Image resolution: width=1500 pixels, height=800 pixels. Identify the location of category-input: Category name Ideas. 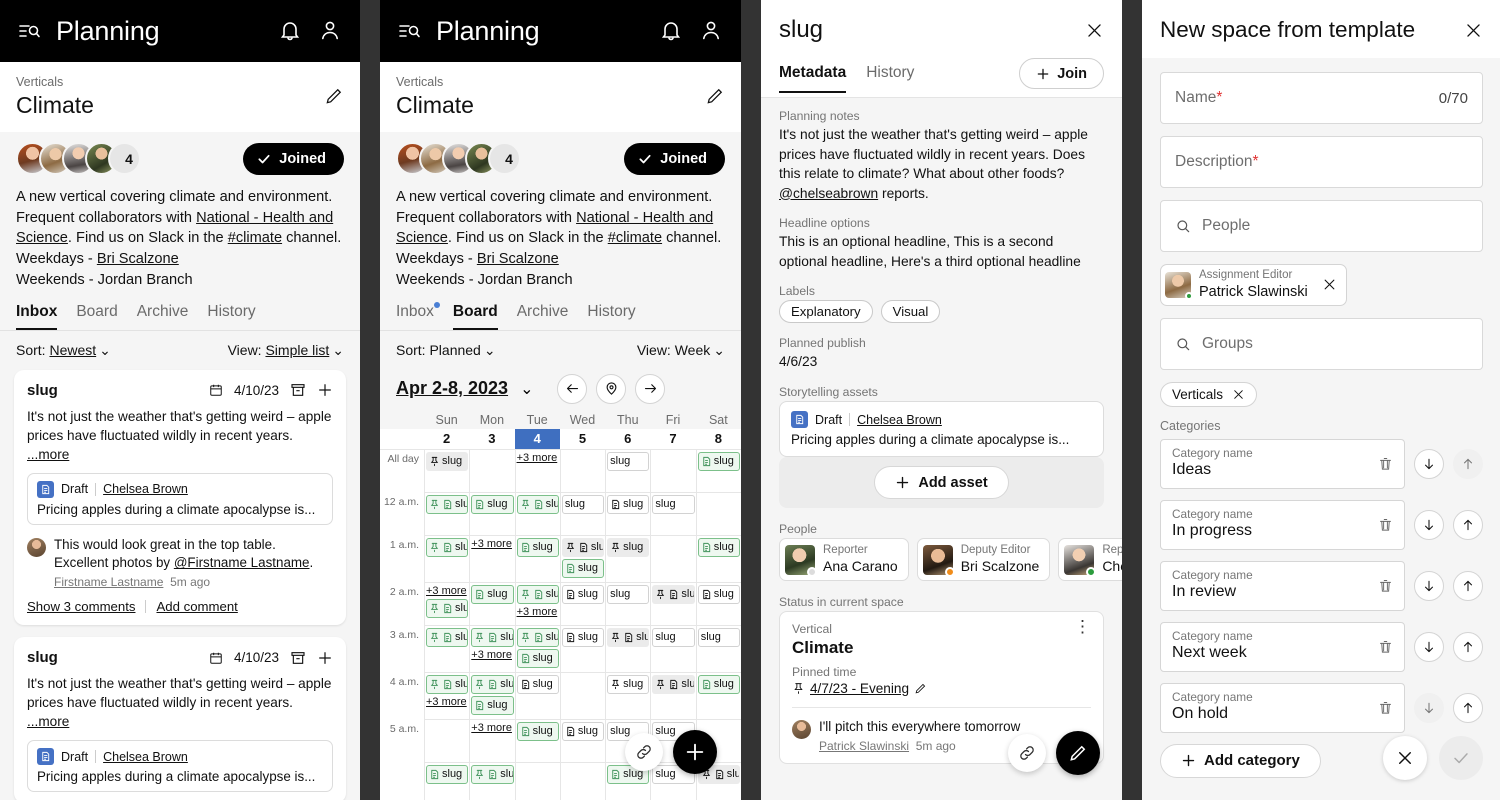
(1282, 463).